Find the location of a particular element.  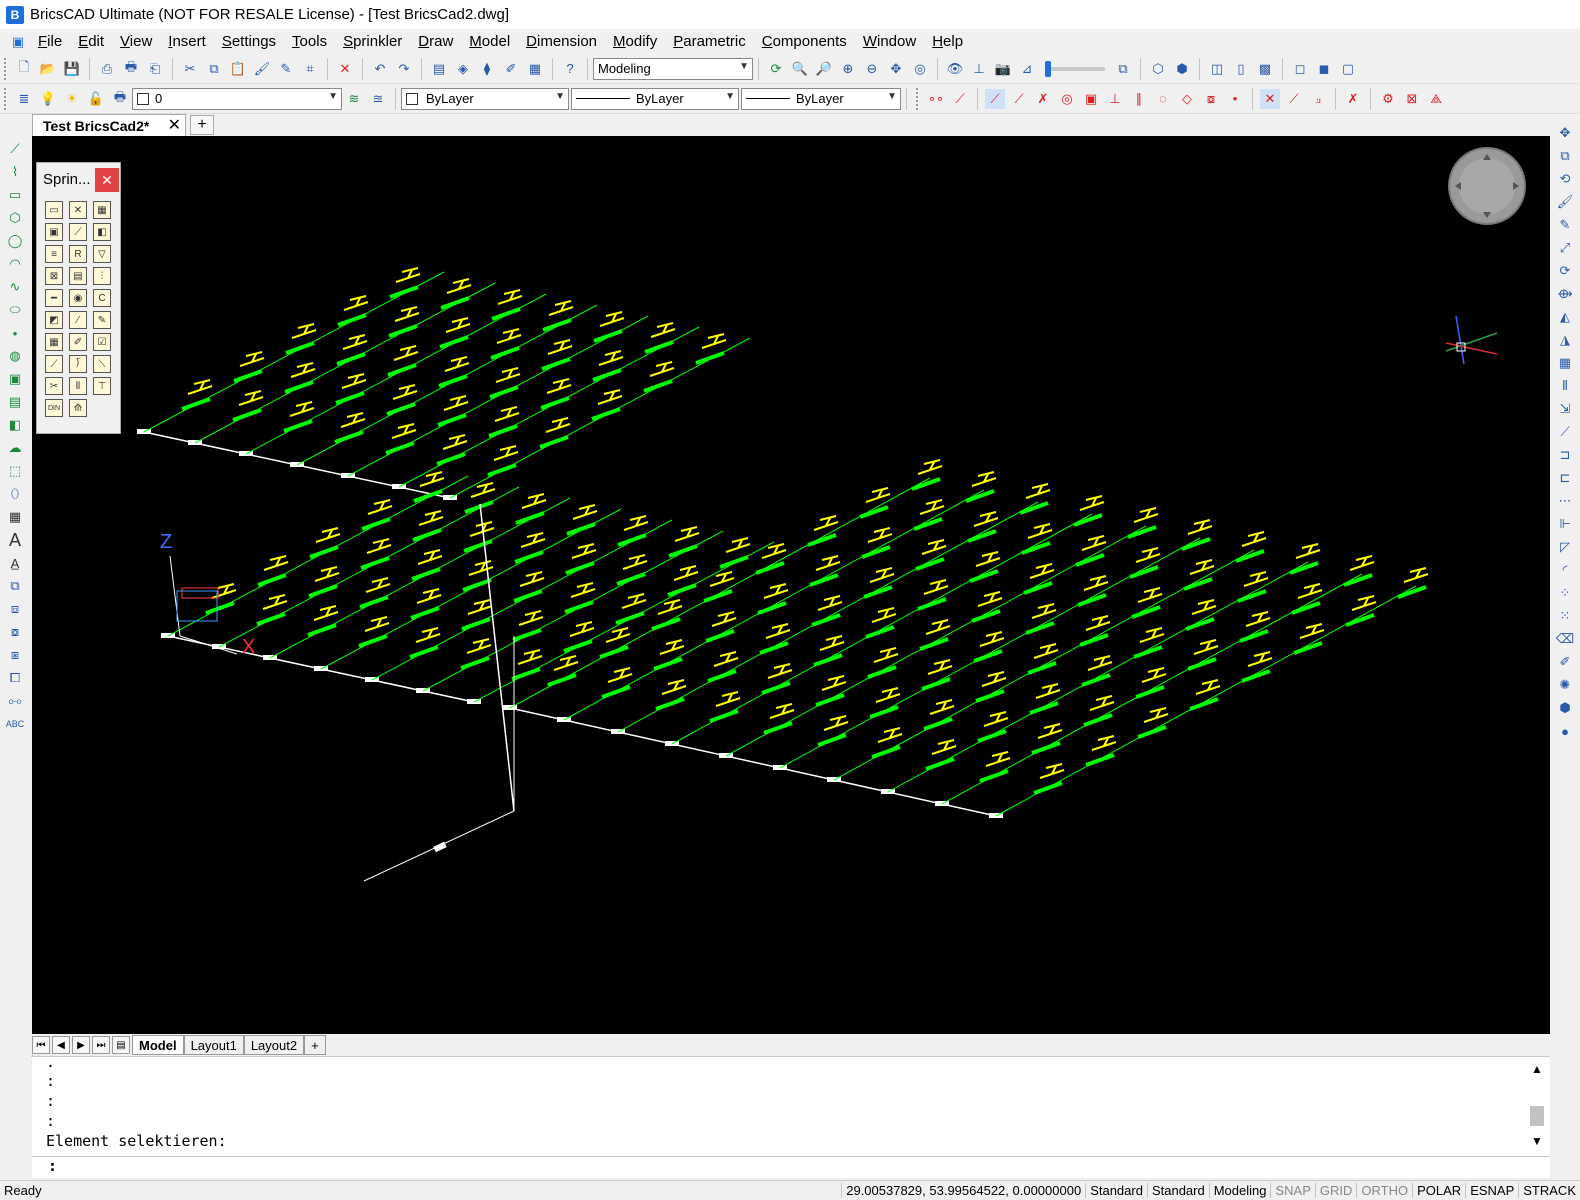

explode-icon: ✺ is located at coordinates (1565, 685).